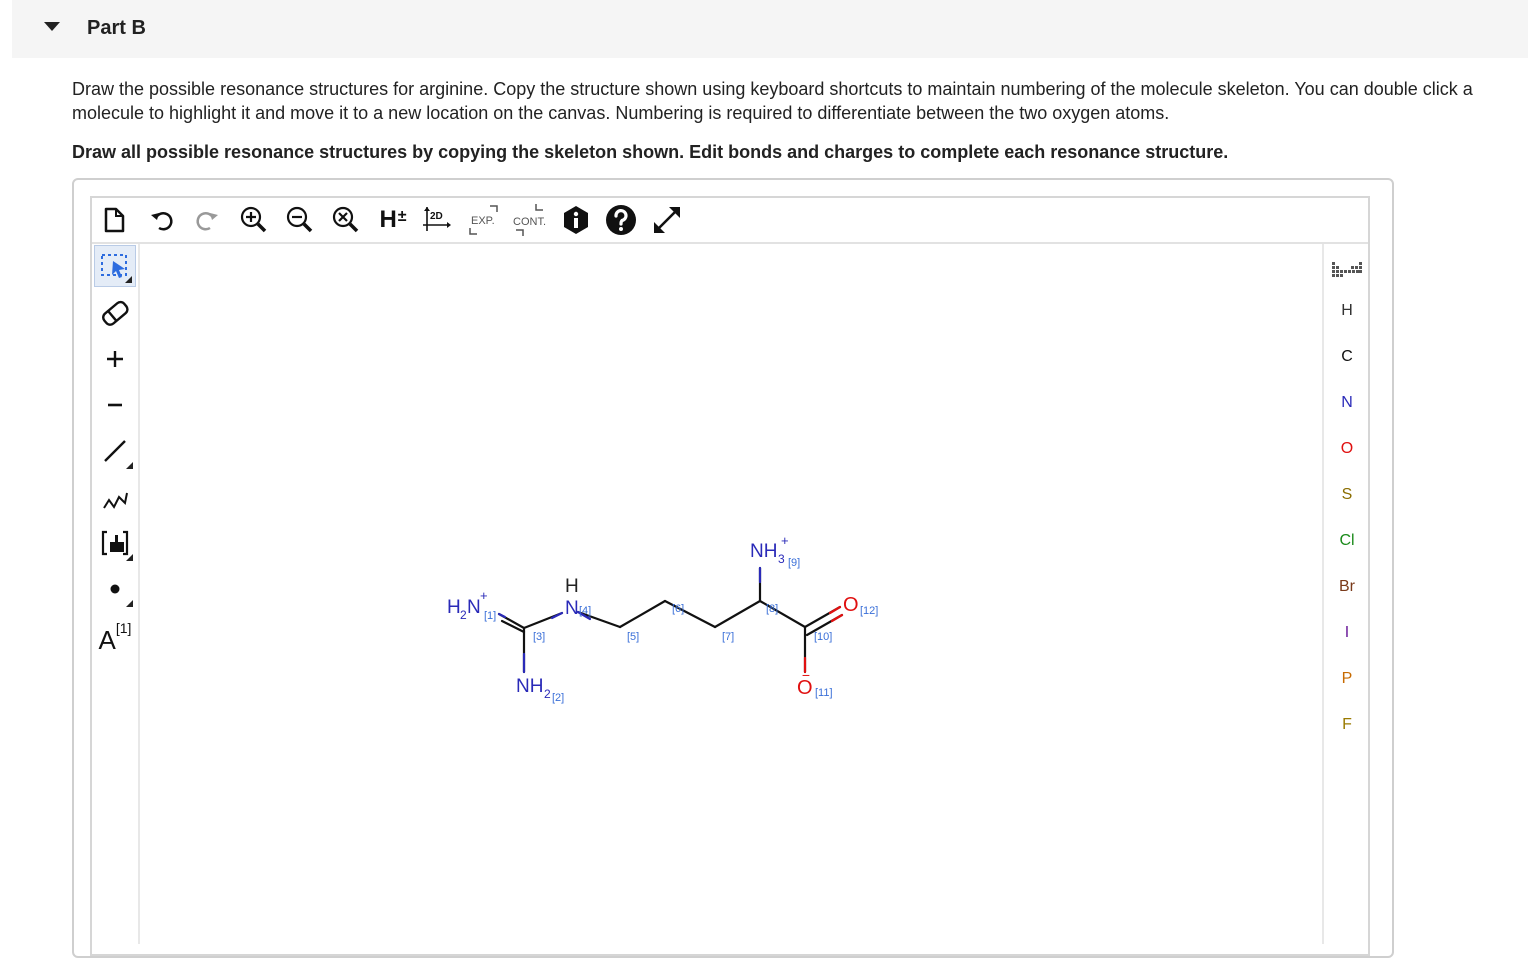 The image size is (1528, 958). What do you see at coordinates (1347, 311) in the screenshot?
I see `element-button-h: H` at bounding box center [1347, 311].